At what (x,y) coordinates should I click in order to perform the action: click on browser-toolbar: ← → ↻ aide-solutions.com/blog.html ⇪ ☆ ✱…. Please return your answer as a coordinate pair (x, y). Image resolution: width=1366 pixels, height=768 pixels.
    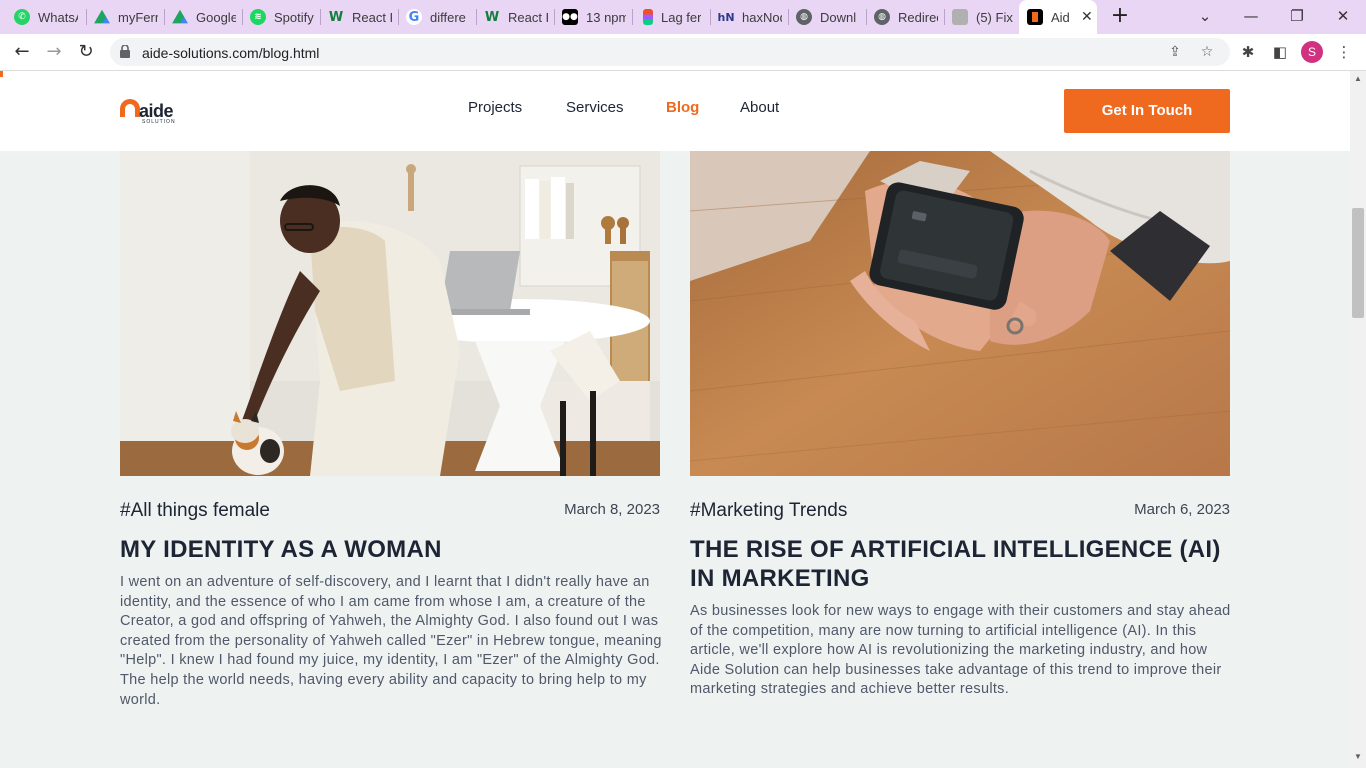
    Looking at the image, I should click on (683, 52).